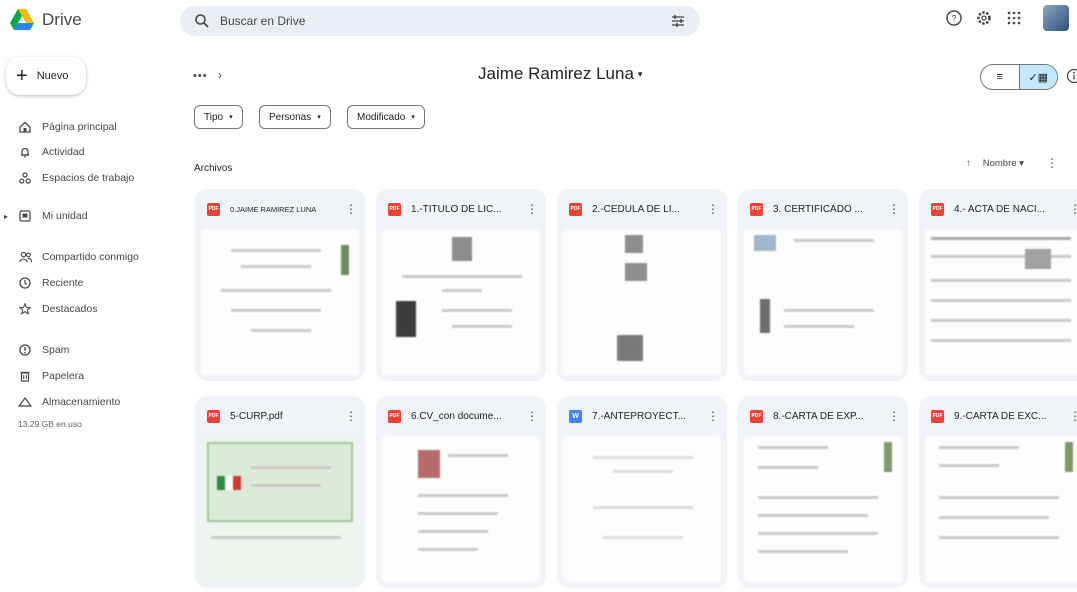  Describe the element at coordinates (823, 492) in the screenshot. I see `file-card: PDF 8.-CARTA DE EXP... ⋮` at that location.